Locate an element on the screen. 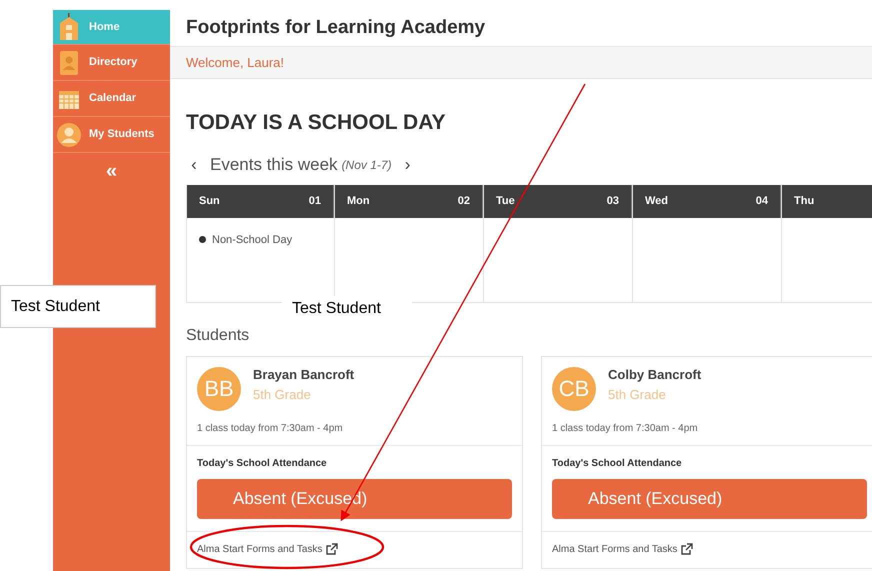 The height and width of the screenshot is (571, 872). section-title: Students is located at coordinates (218, 335).